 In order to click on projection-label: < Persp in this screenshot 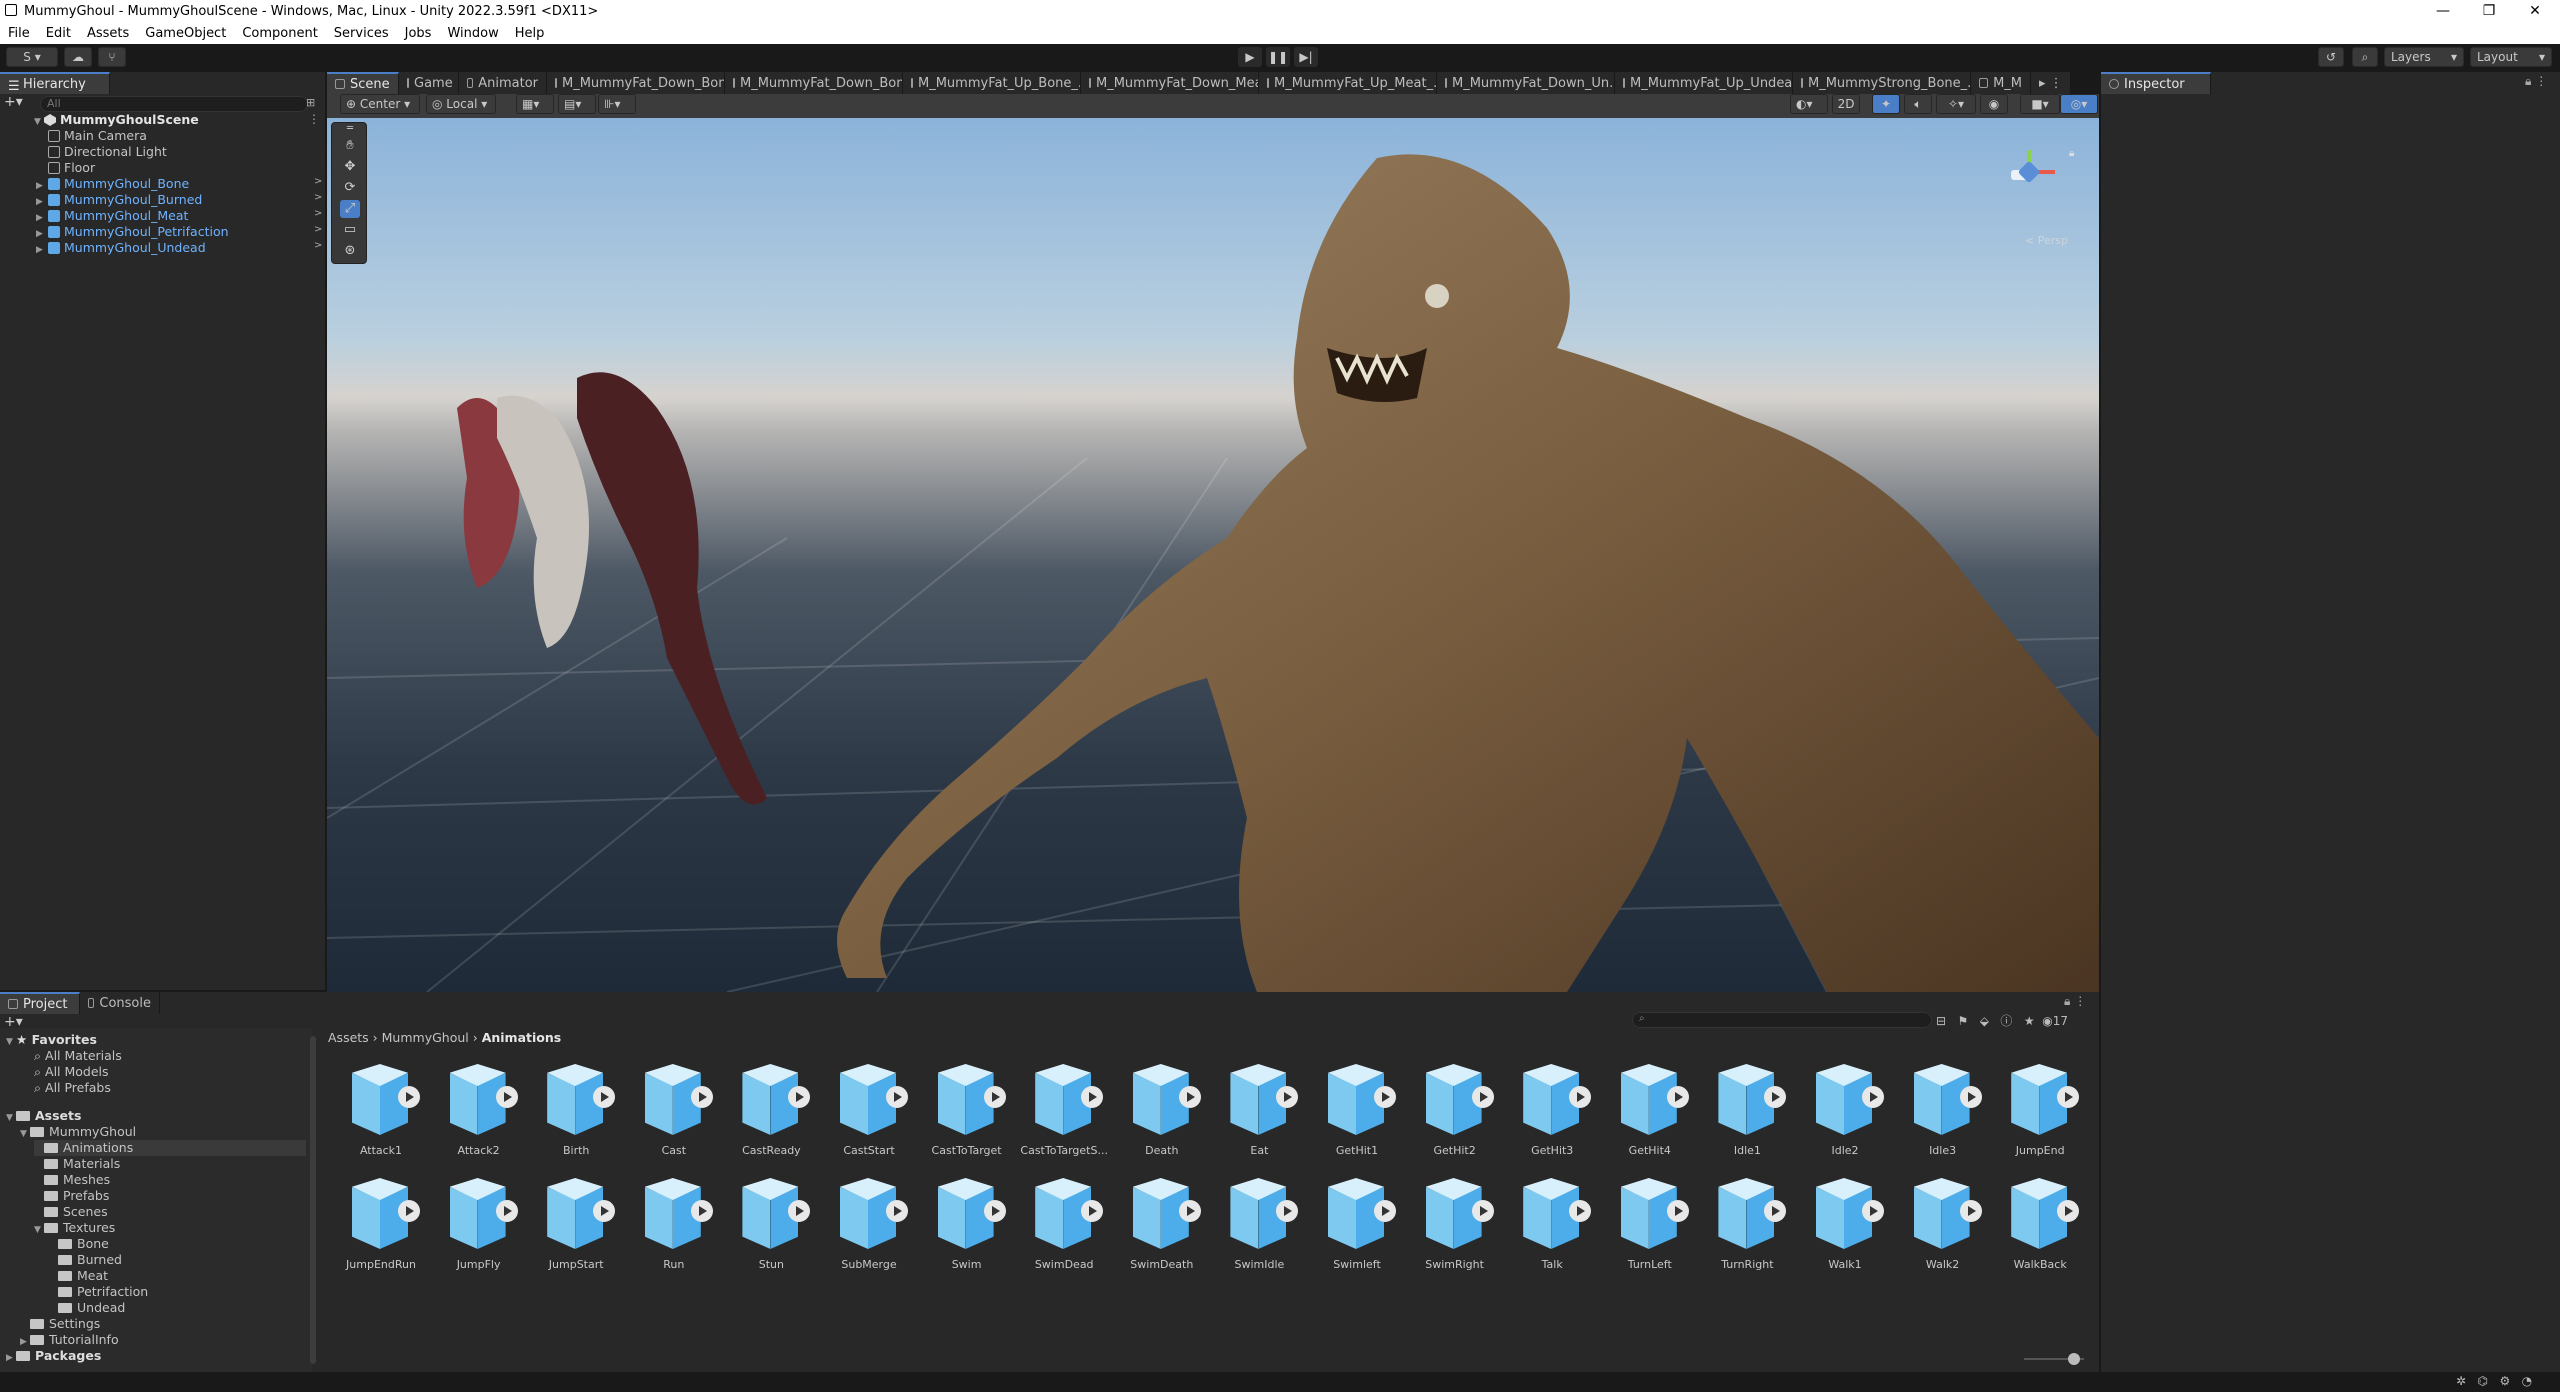, I will do `click(2046, 240)`.